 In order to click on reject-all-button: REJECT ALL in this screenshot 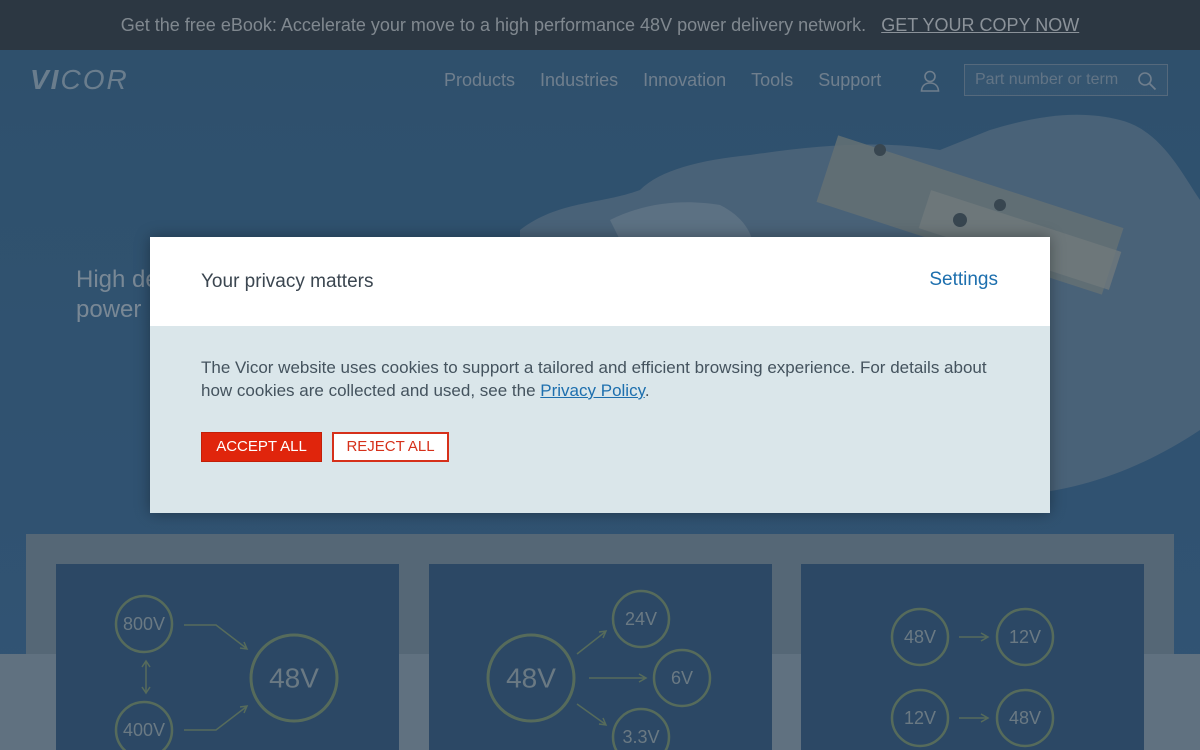, I will do `click(390, 447)`.